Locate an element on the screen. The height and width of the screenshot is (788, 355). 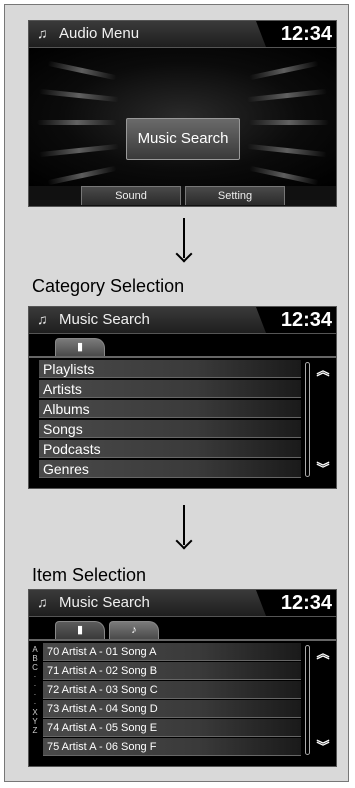
screen-title: Audio Menu is located at coordinates (99, 33).